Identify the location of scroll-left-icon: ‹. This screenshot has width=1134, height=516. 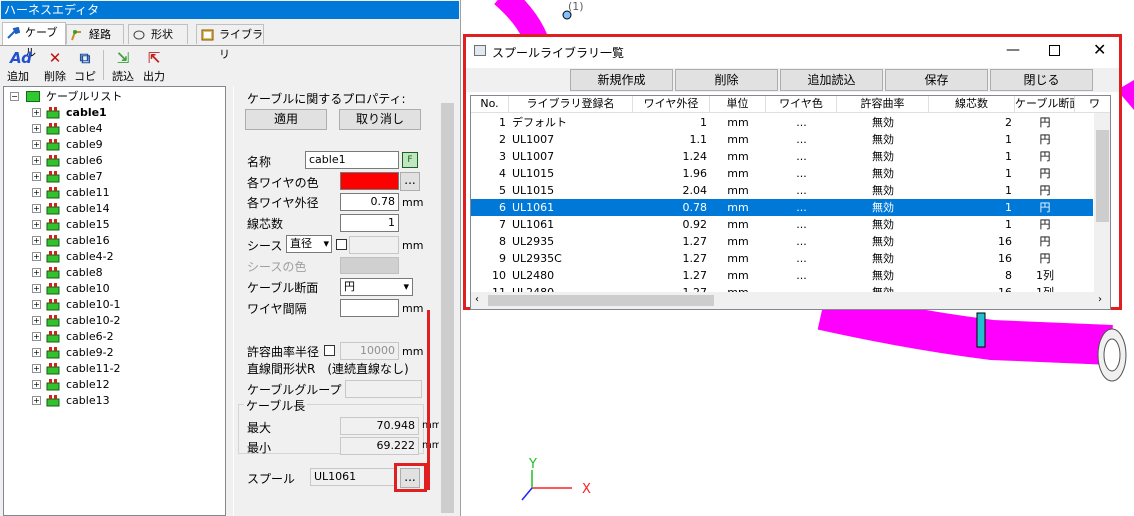
(477, 299).